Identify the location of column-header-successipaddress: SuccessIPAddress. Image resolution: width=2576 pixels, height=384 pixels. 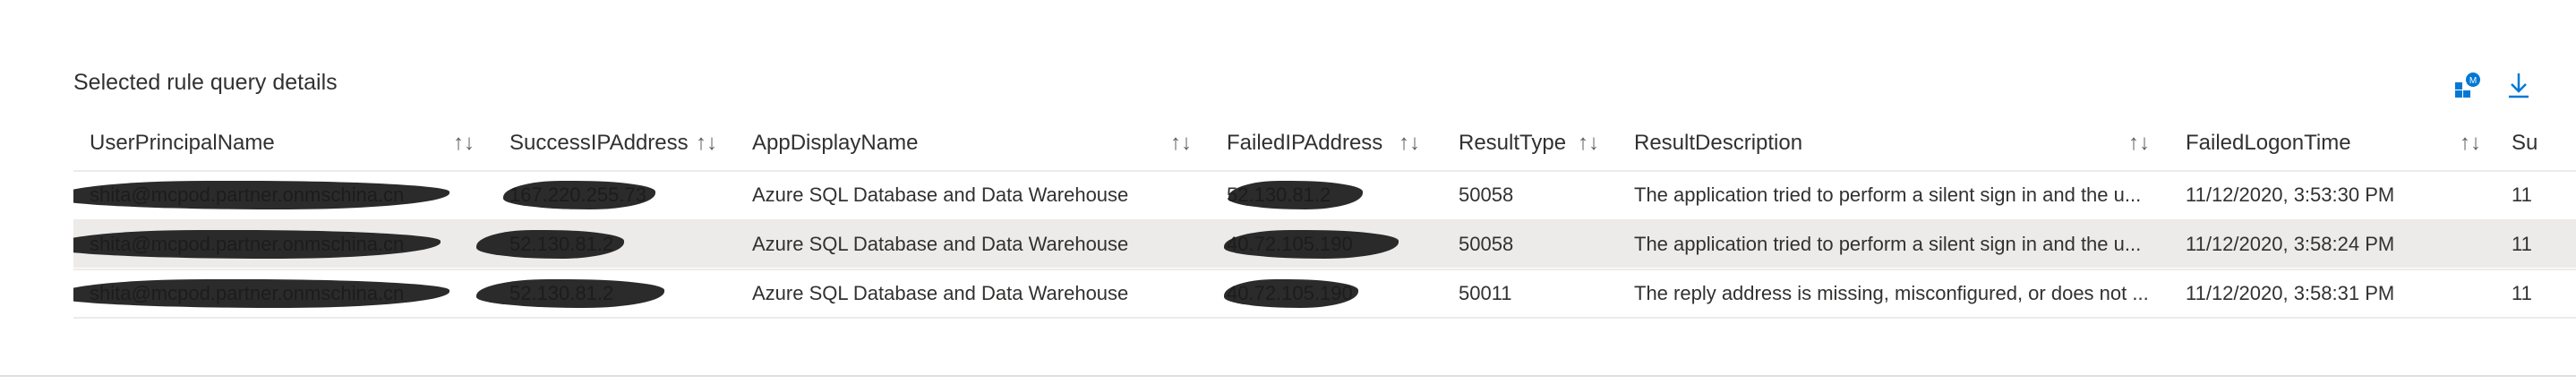
(599, 143).